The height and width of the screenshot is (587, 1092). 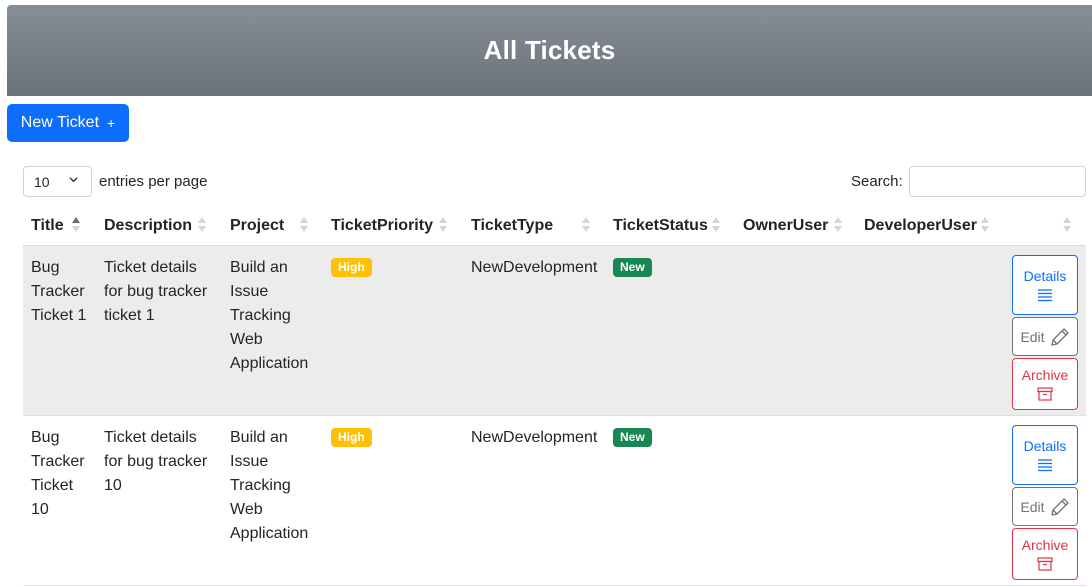 What do you see at coordinates (60, 122) in the screenshot?
I see `new-ticket-label: New Ticket` at bounding box center [60, 122].